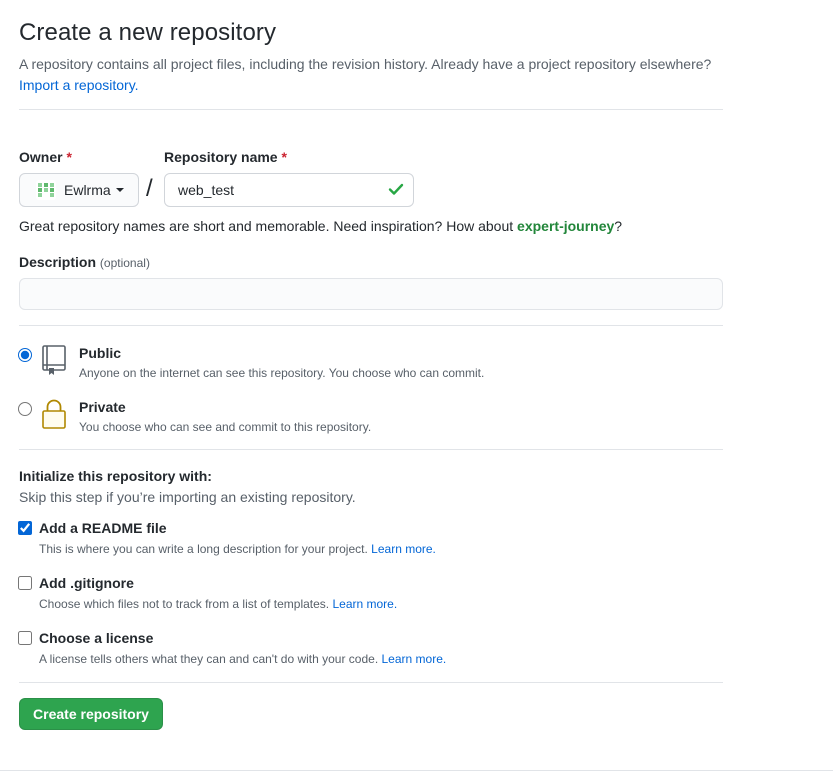  What do you see at coordinates (289, 190) in the screenshot?
I see `repository-name-input` at bounding box center [289, 190].